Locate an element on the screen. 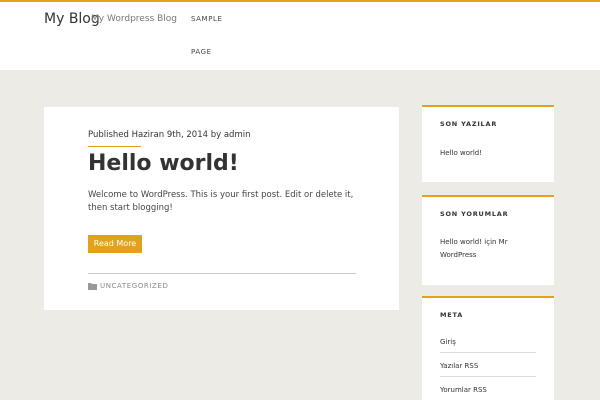 This screenshot has height=400, width=600. recent-comment-link: Hello world! için Mr WordPress is located at coordinates (490, 249).